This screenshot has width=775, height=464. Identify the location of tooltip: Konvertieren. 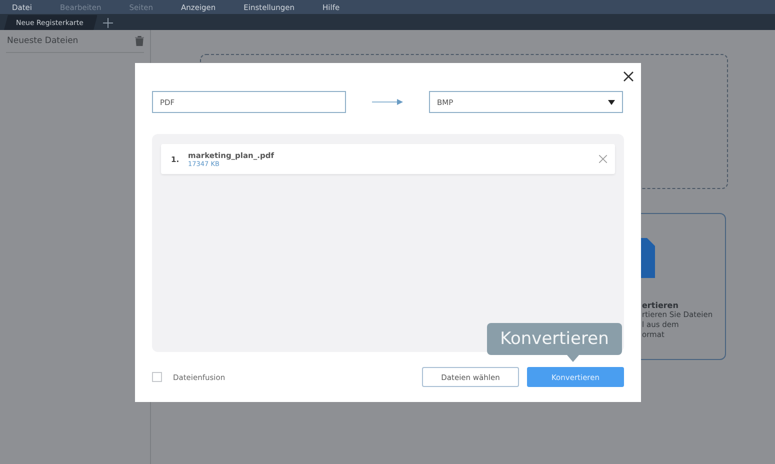
(554, 339).